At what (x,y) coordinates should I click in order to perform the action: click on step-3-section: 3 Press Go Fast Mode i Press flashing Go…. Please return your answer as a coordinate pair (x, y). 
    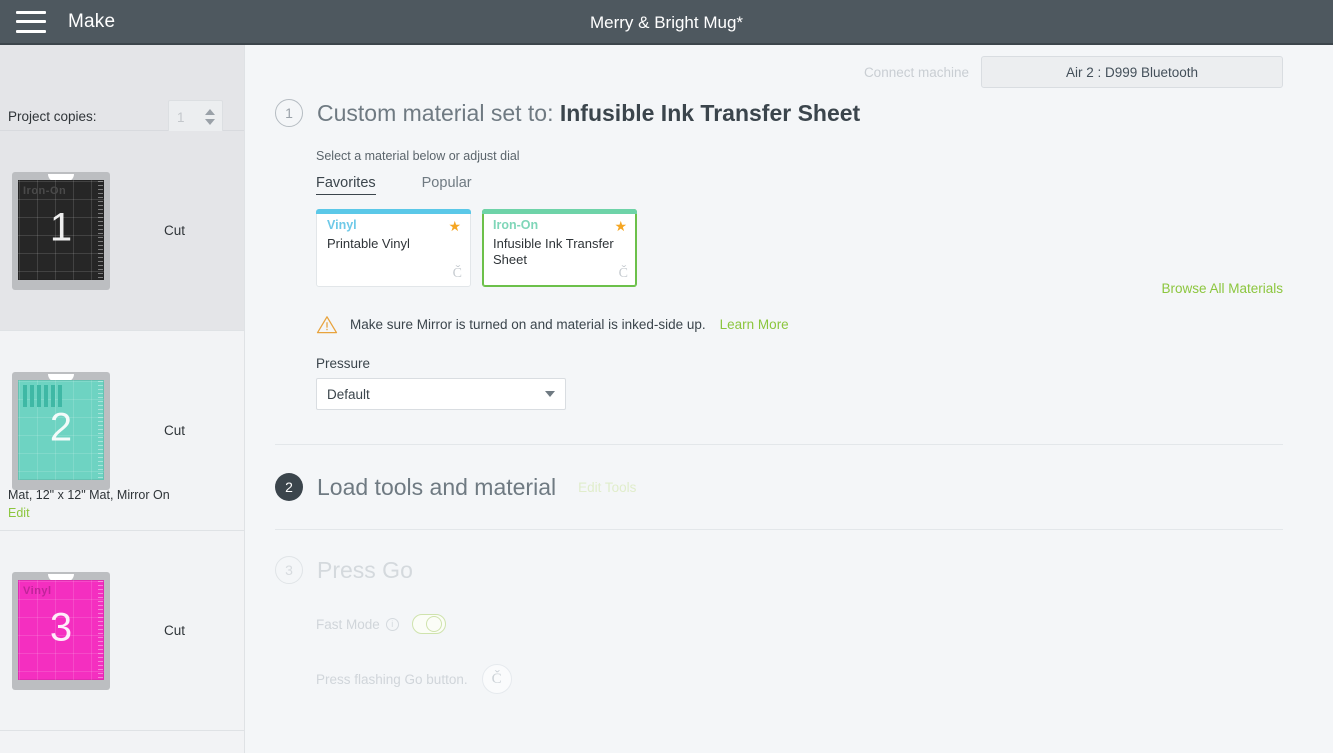
    Looking at the image, I should click on (789, 625).